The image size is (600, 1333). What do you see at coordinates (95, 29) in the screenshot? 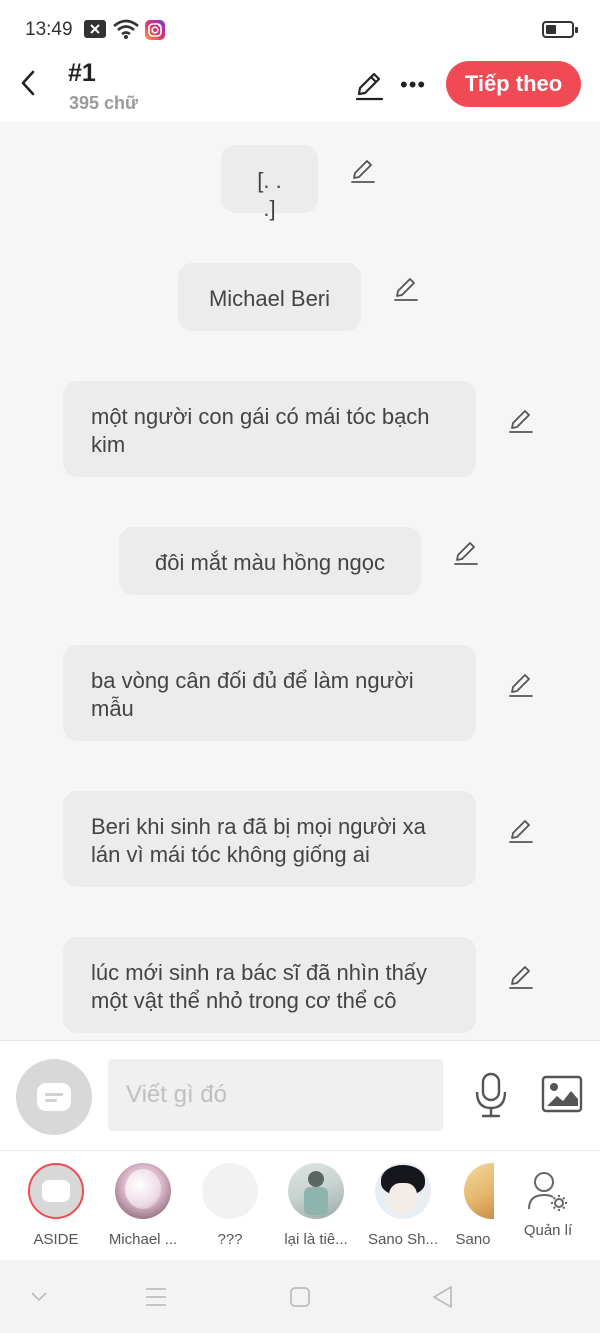
I see `notification-icon` at bounding box center [95, 29].